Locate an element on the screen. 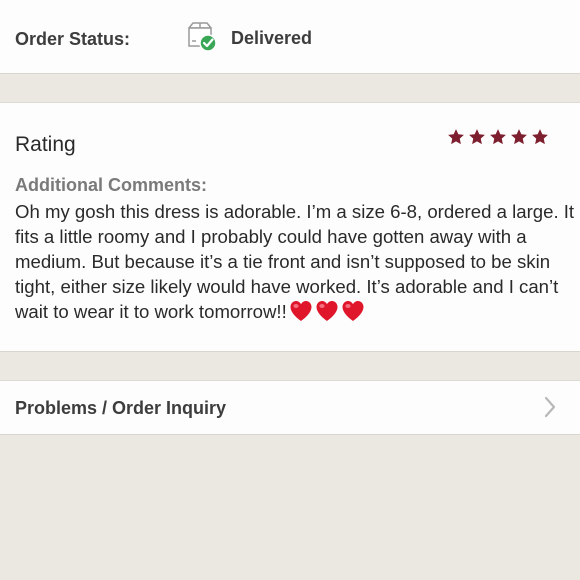  order-status-value: Delivered is located at coordinates (272, 38).